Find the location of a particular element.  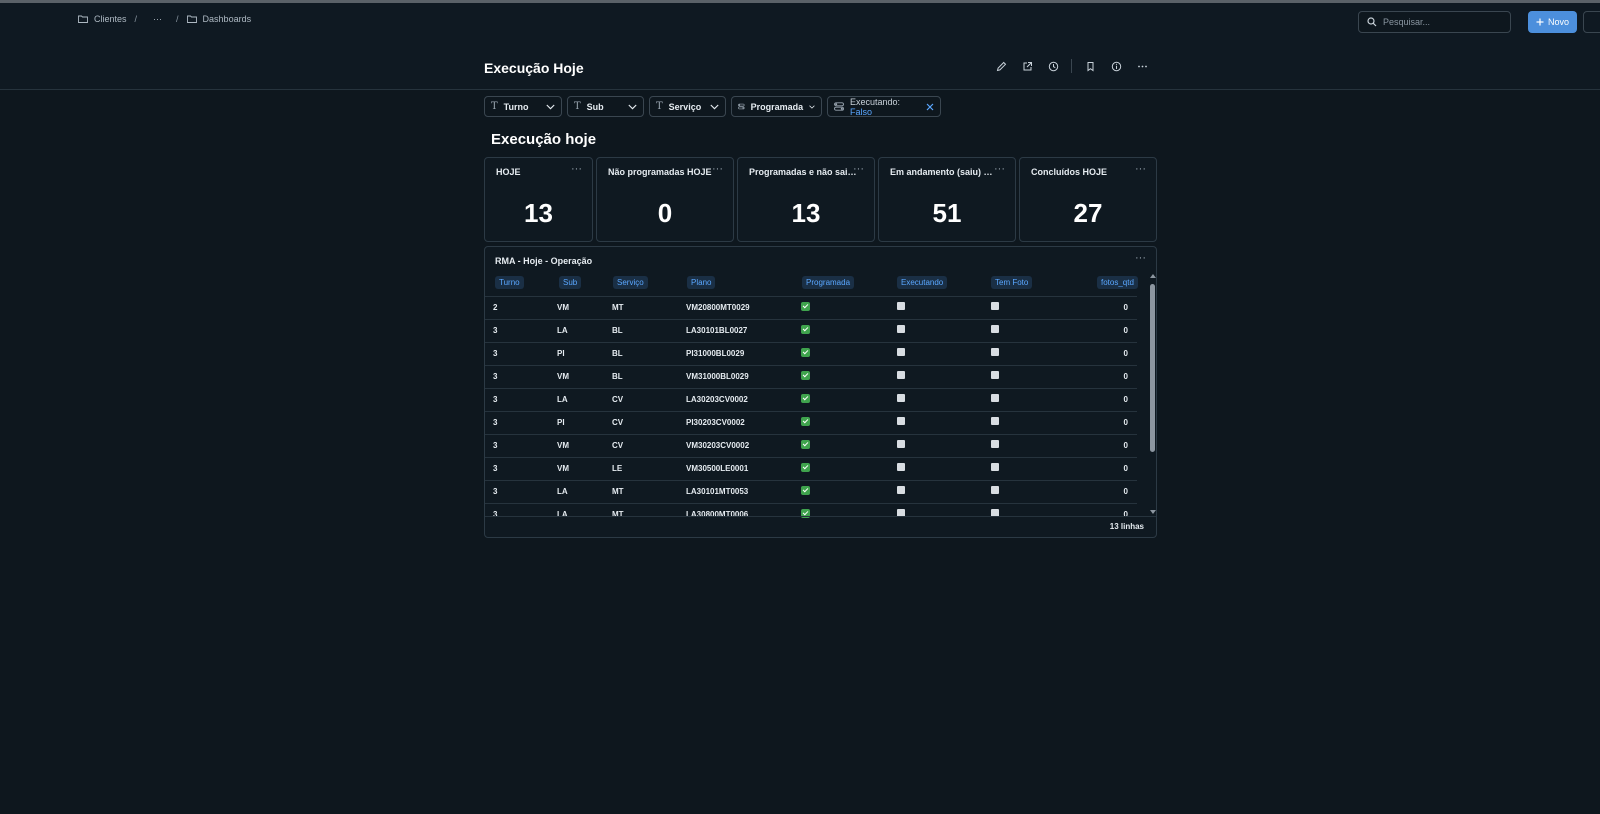

column-header-tem-foto: Tem Foto is located at coordinates (1012, 282).